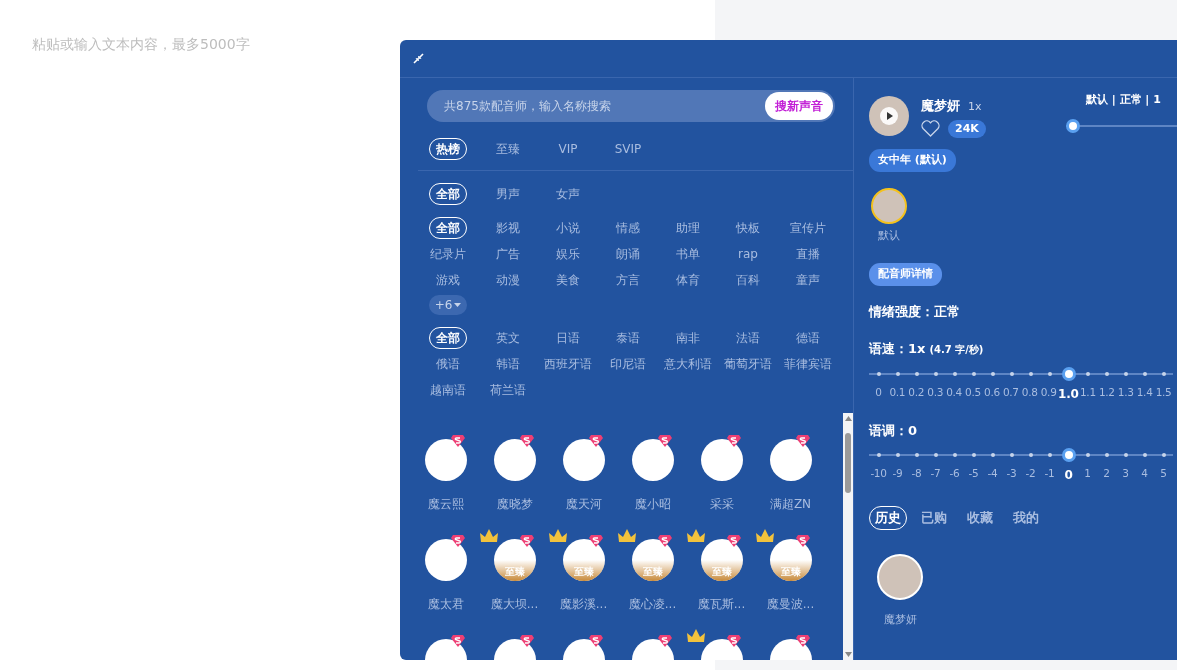 This screenshot has width=1177, height=670. Describe the element at coordinates (568, 338) in the screenshot. I see `filter-option: 日语` at that location.